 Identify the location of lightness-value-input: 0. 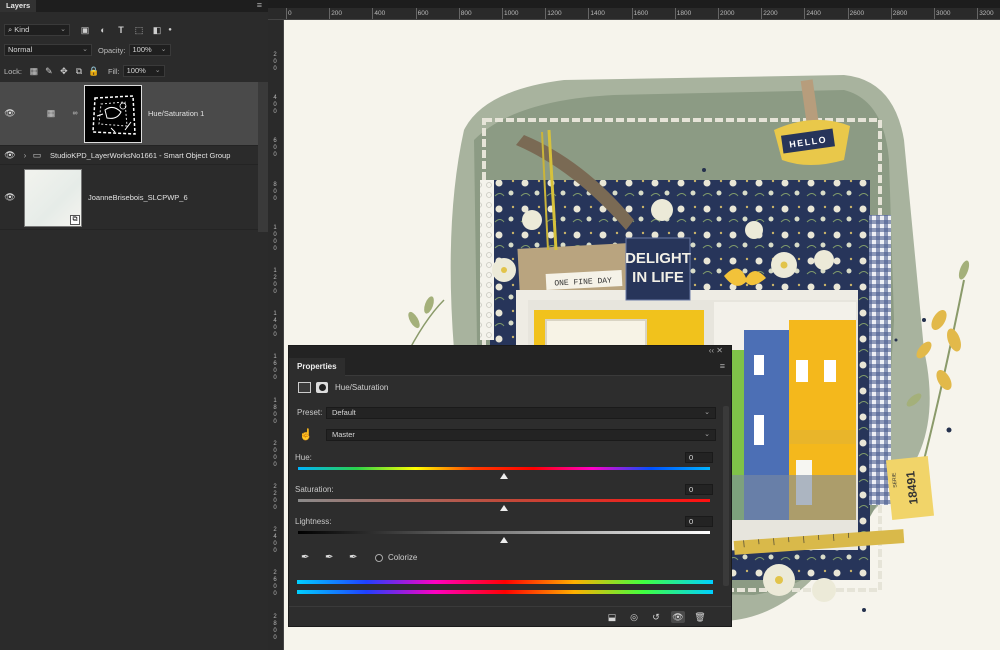
(699, 521).